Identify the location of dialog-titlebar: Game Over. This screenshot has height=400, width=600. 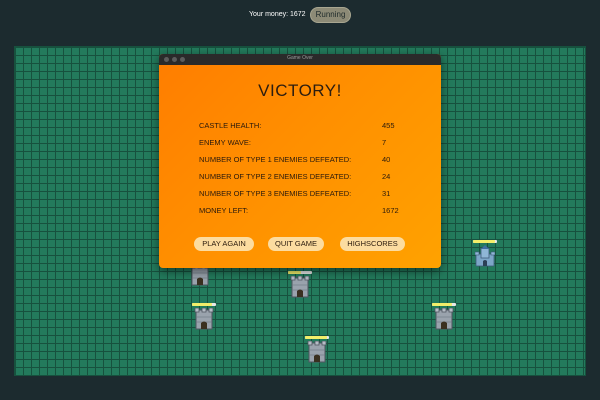
(300, 59).